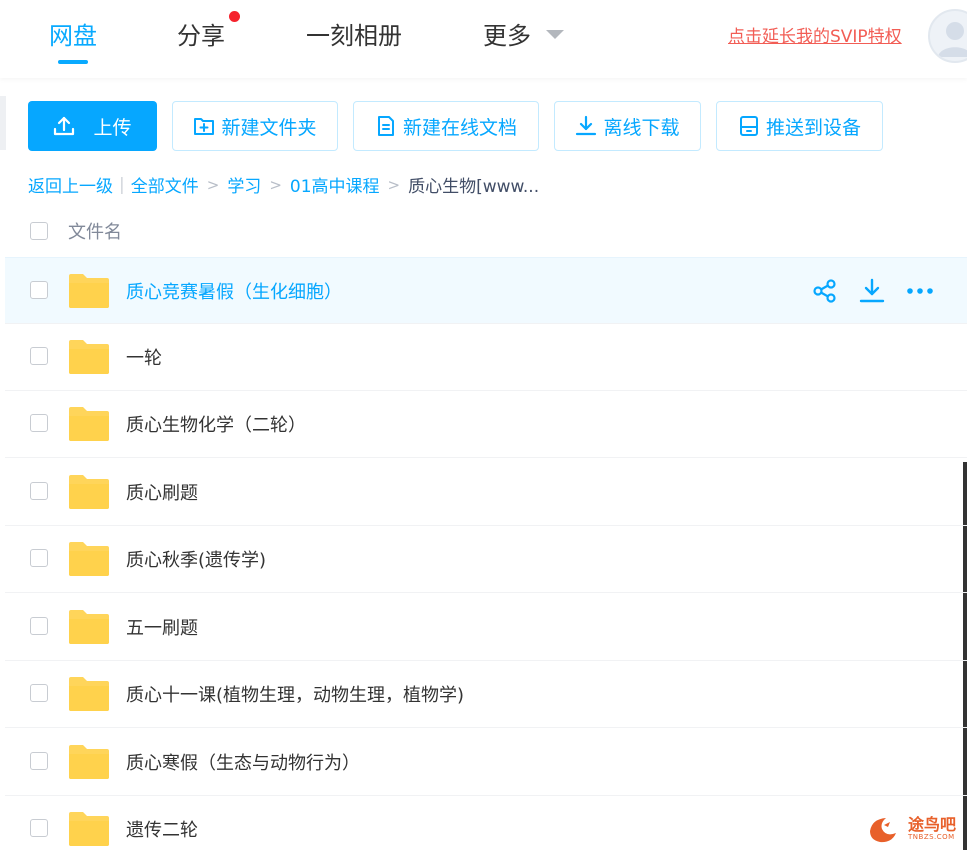  I want to click on file-row: 质心秋季(遗传学), so click(486, 559).